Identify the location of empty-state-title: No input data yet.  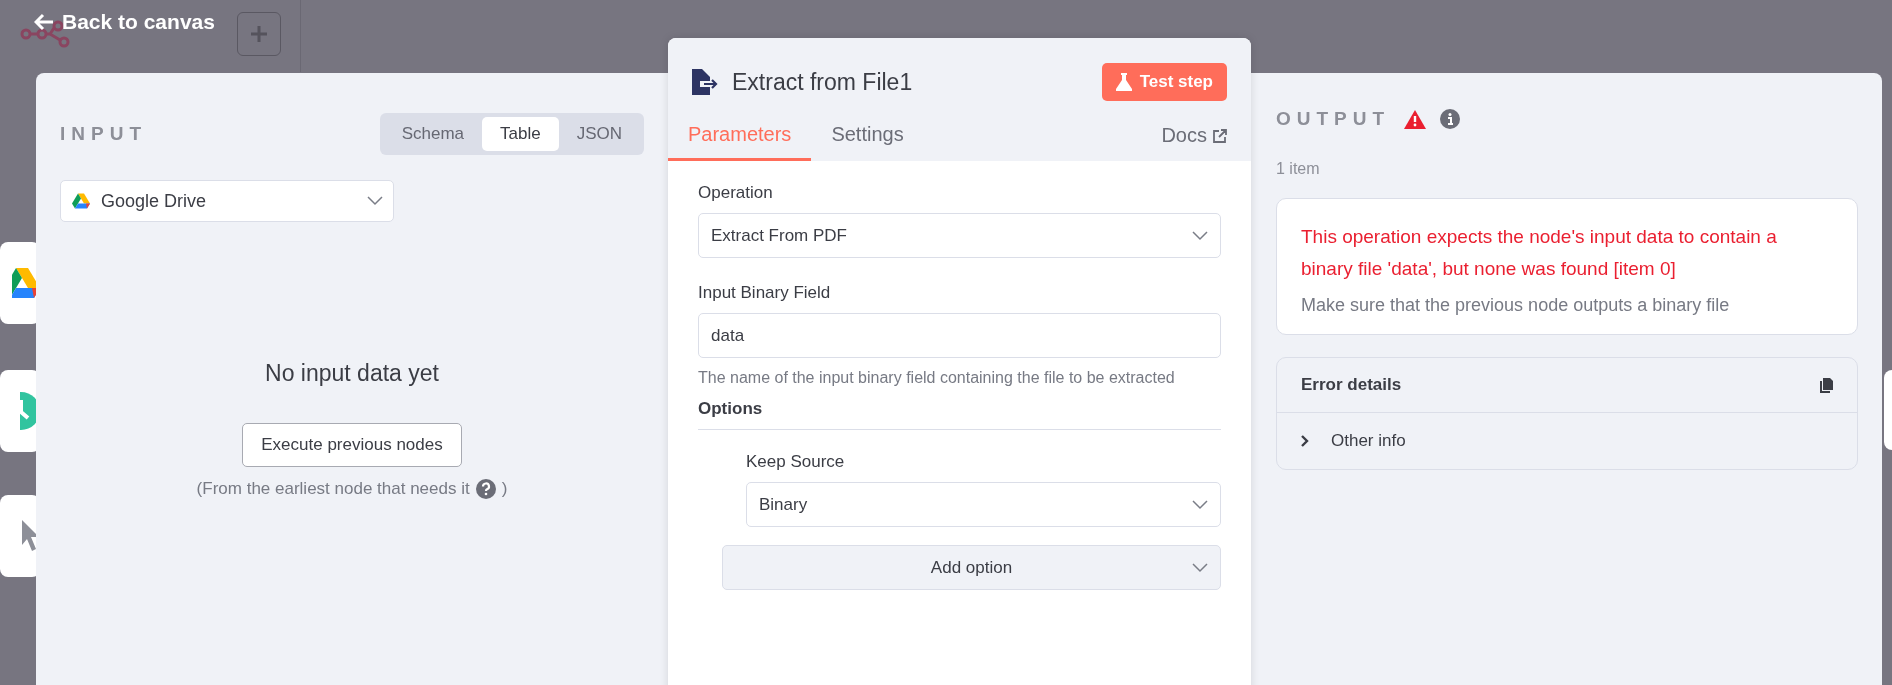
(352, 373).